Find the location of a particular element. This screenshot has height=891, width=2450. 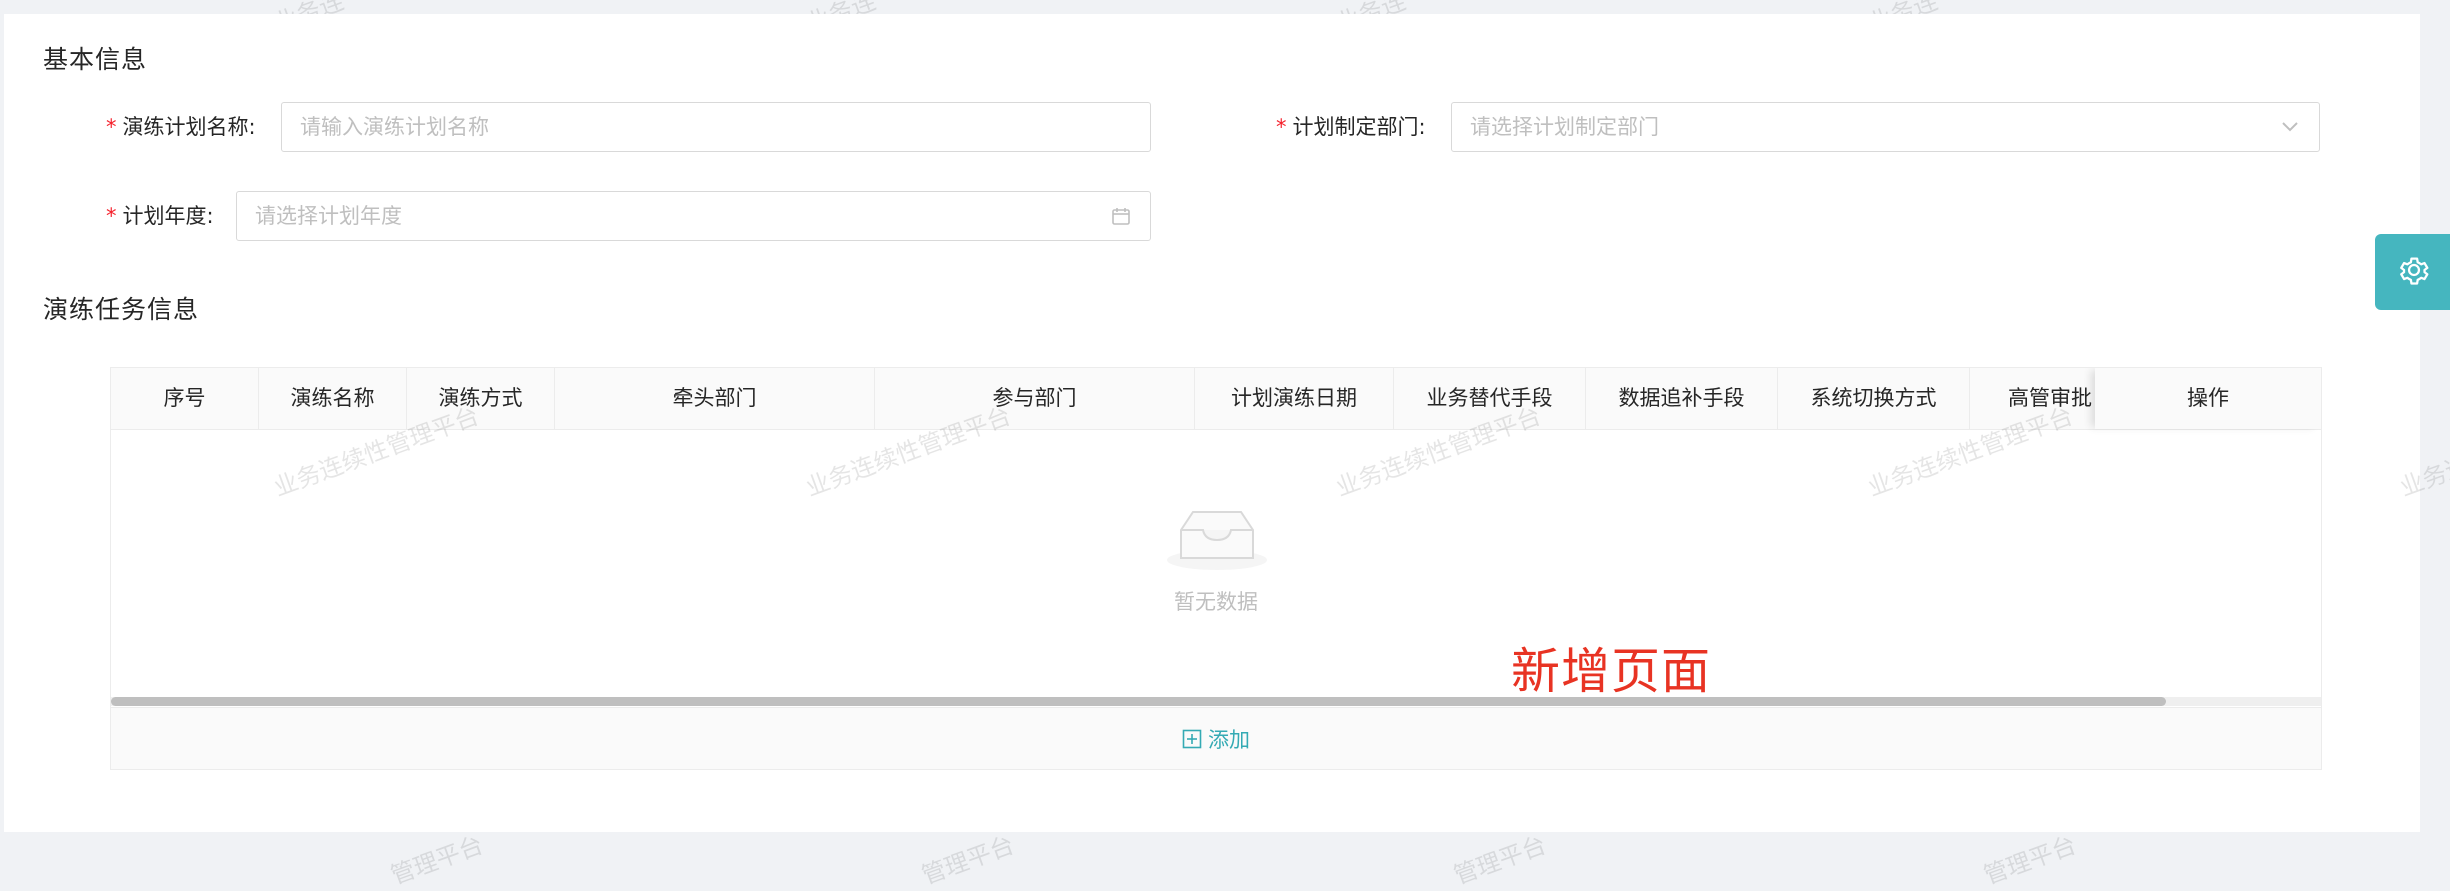

department-select: 请选择计划制定部门 is located at coordinates (1885, 127).